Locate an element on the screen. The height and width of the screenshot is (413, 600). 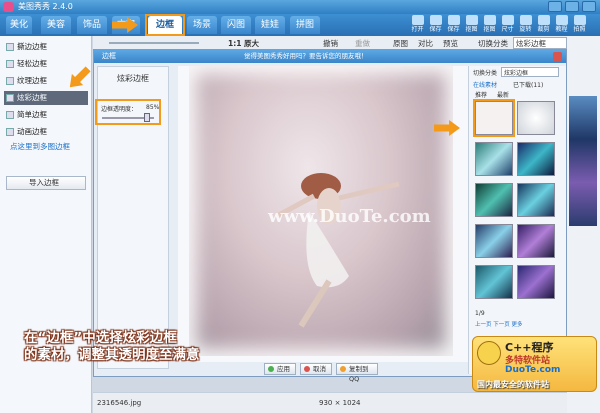
animated-border-icon is located at coordinates (10, 132).